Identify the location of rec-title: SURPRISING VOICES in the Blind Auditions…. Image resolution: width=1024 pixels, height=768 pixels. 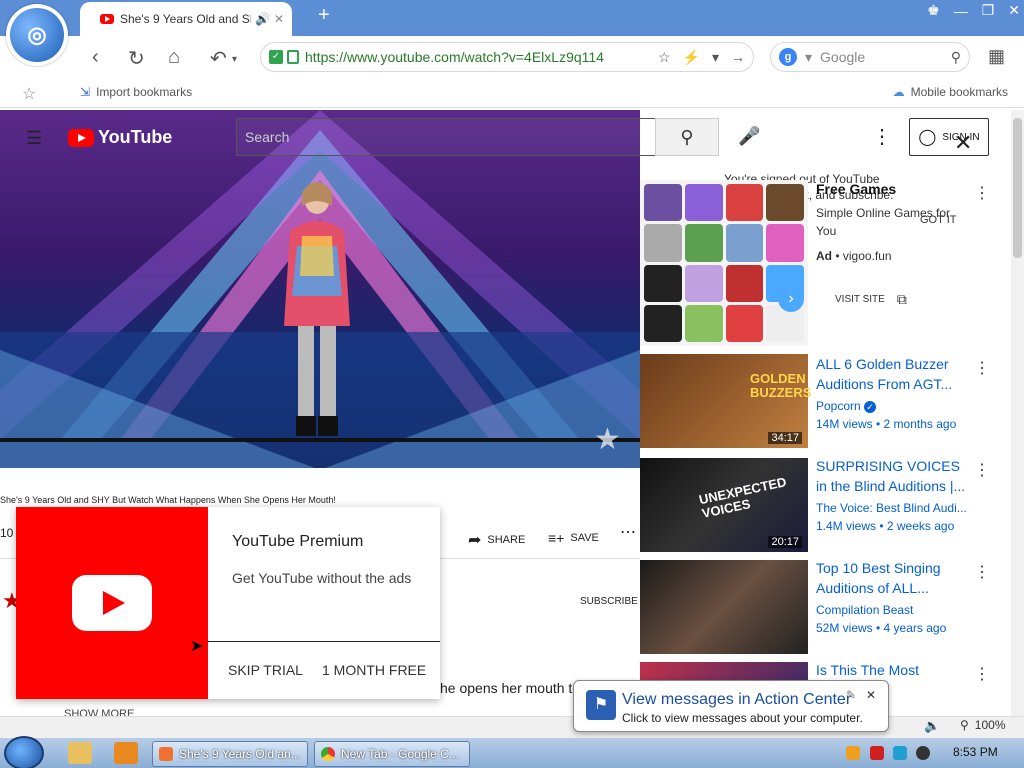
(892, 476).